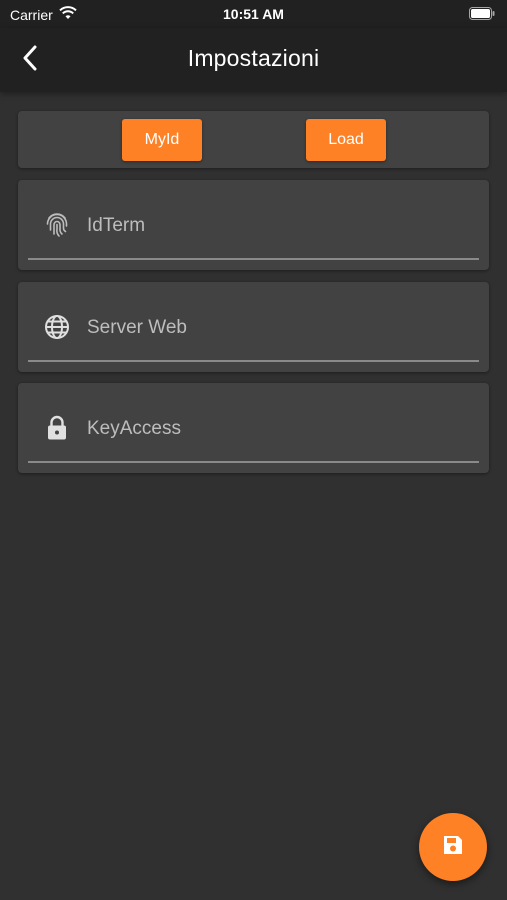 Image resolution: width=507 pixels, height=900 pixels. Describe the element at coordinates (162, 140) in the screenshot. I see `myid-button: MyId` at that location.